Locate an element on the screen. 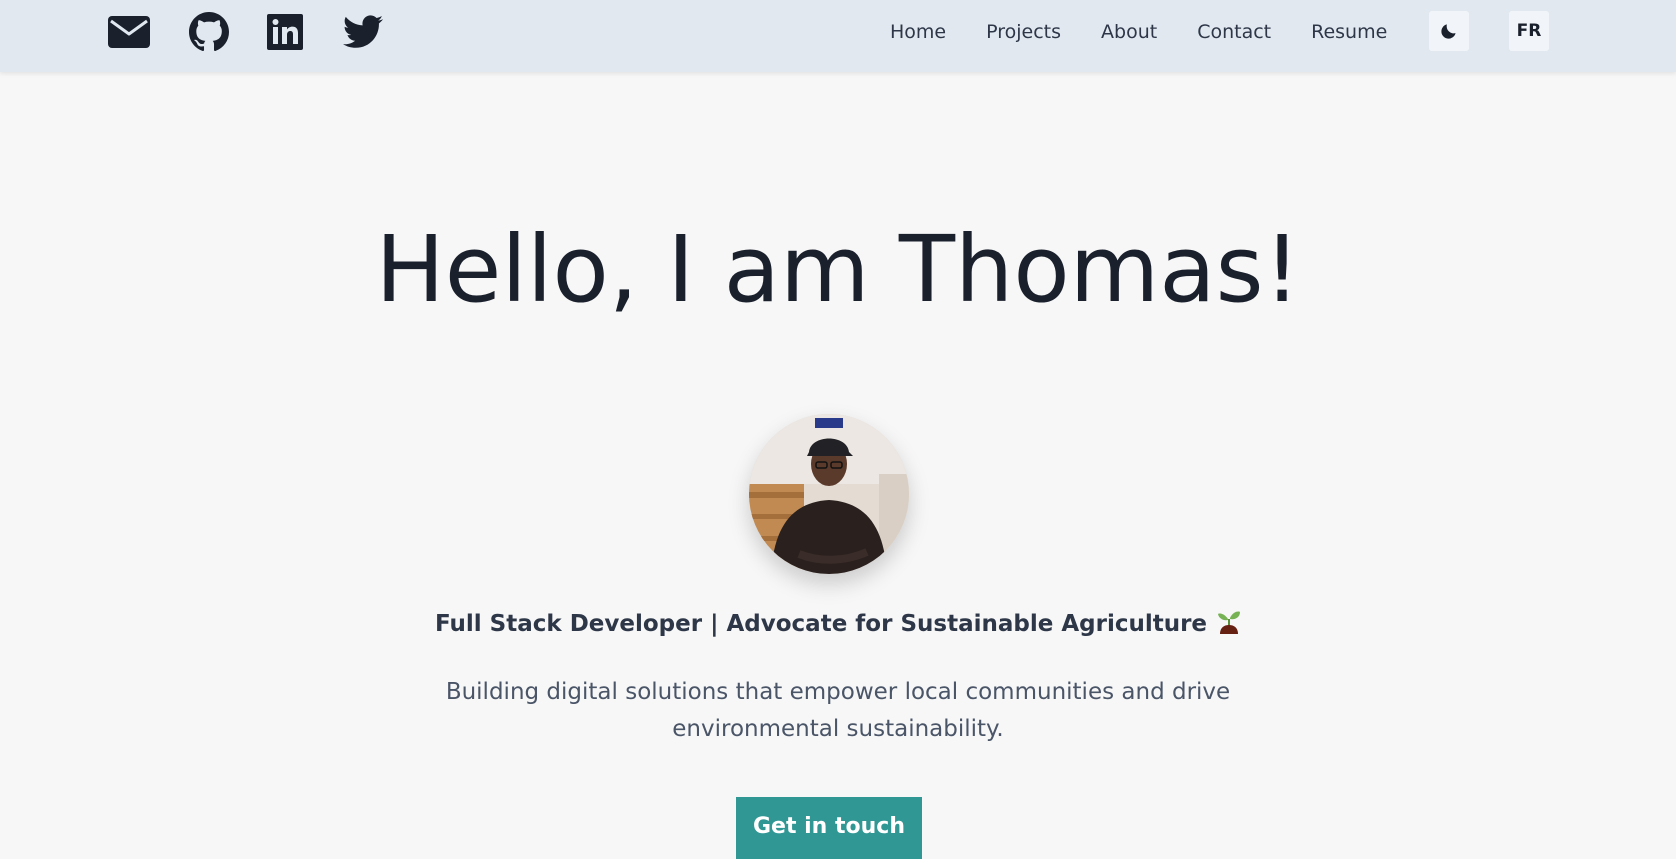  twitter-link is located at coordinates (363, 32).